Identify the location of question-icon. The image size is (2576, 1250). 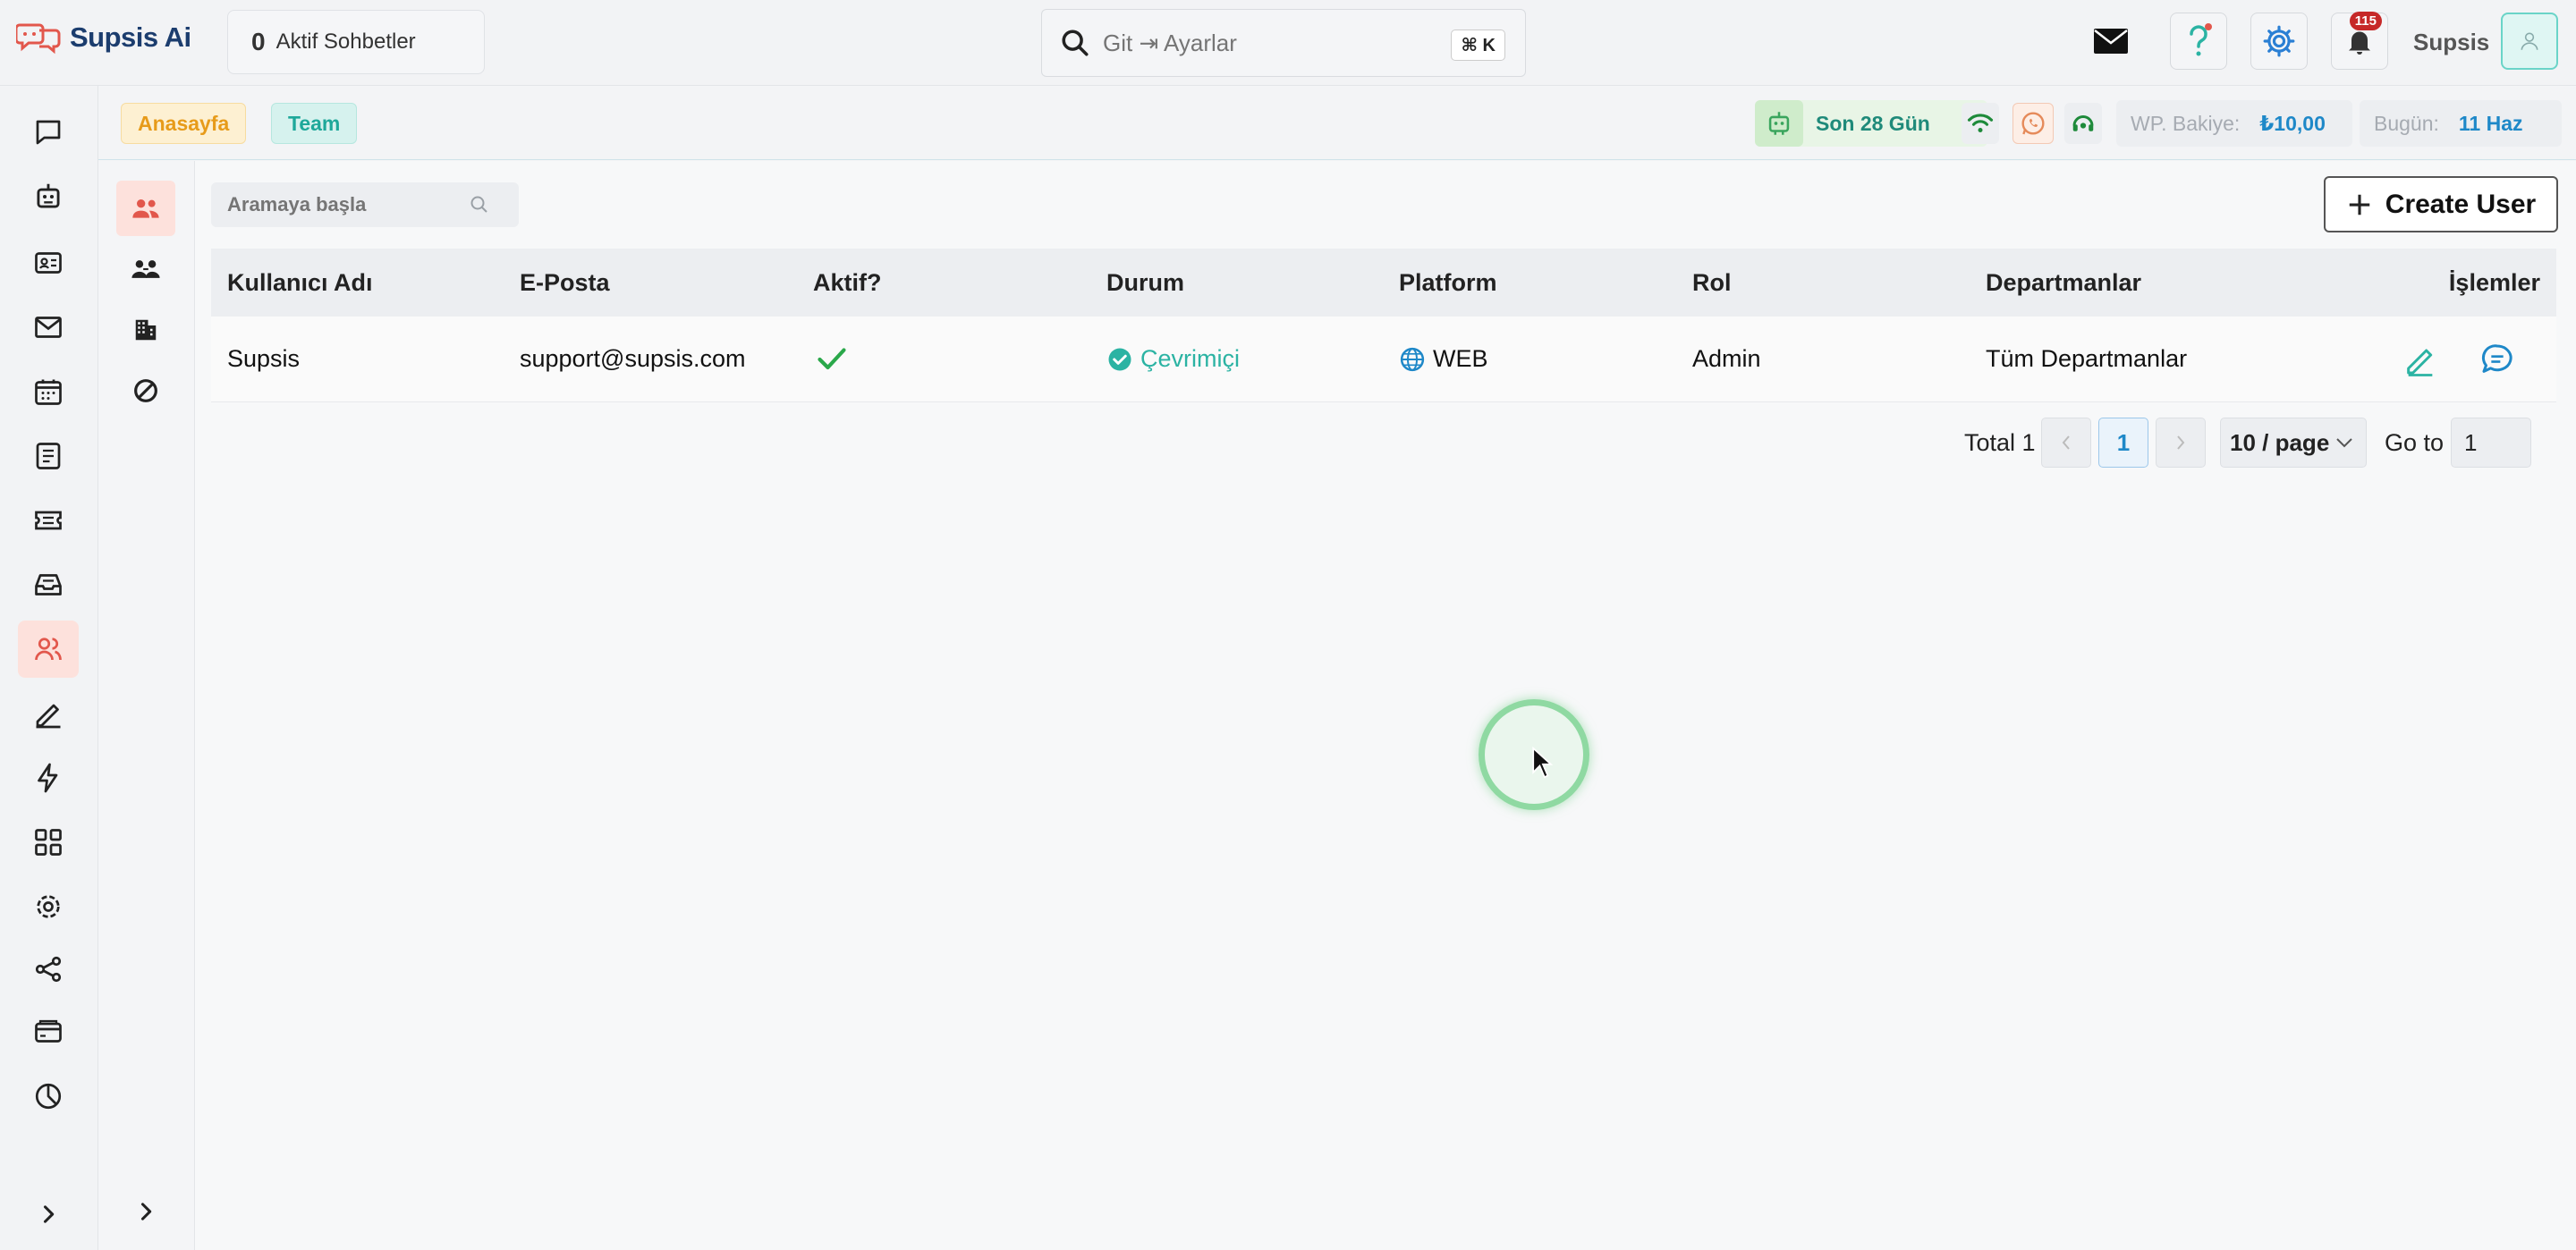
(2201, 39).